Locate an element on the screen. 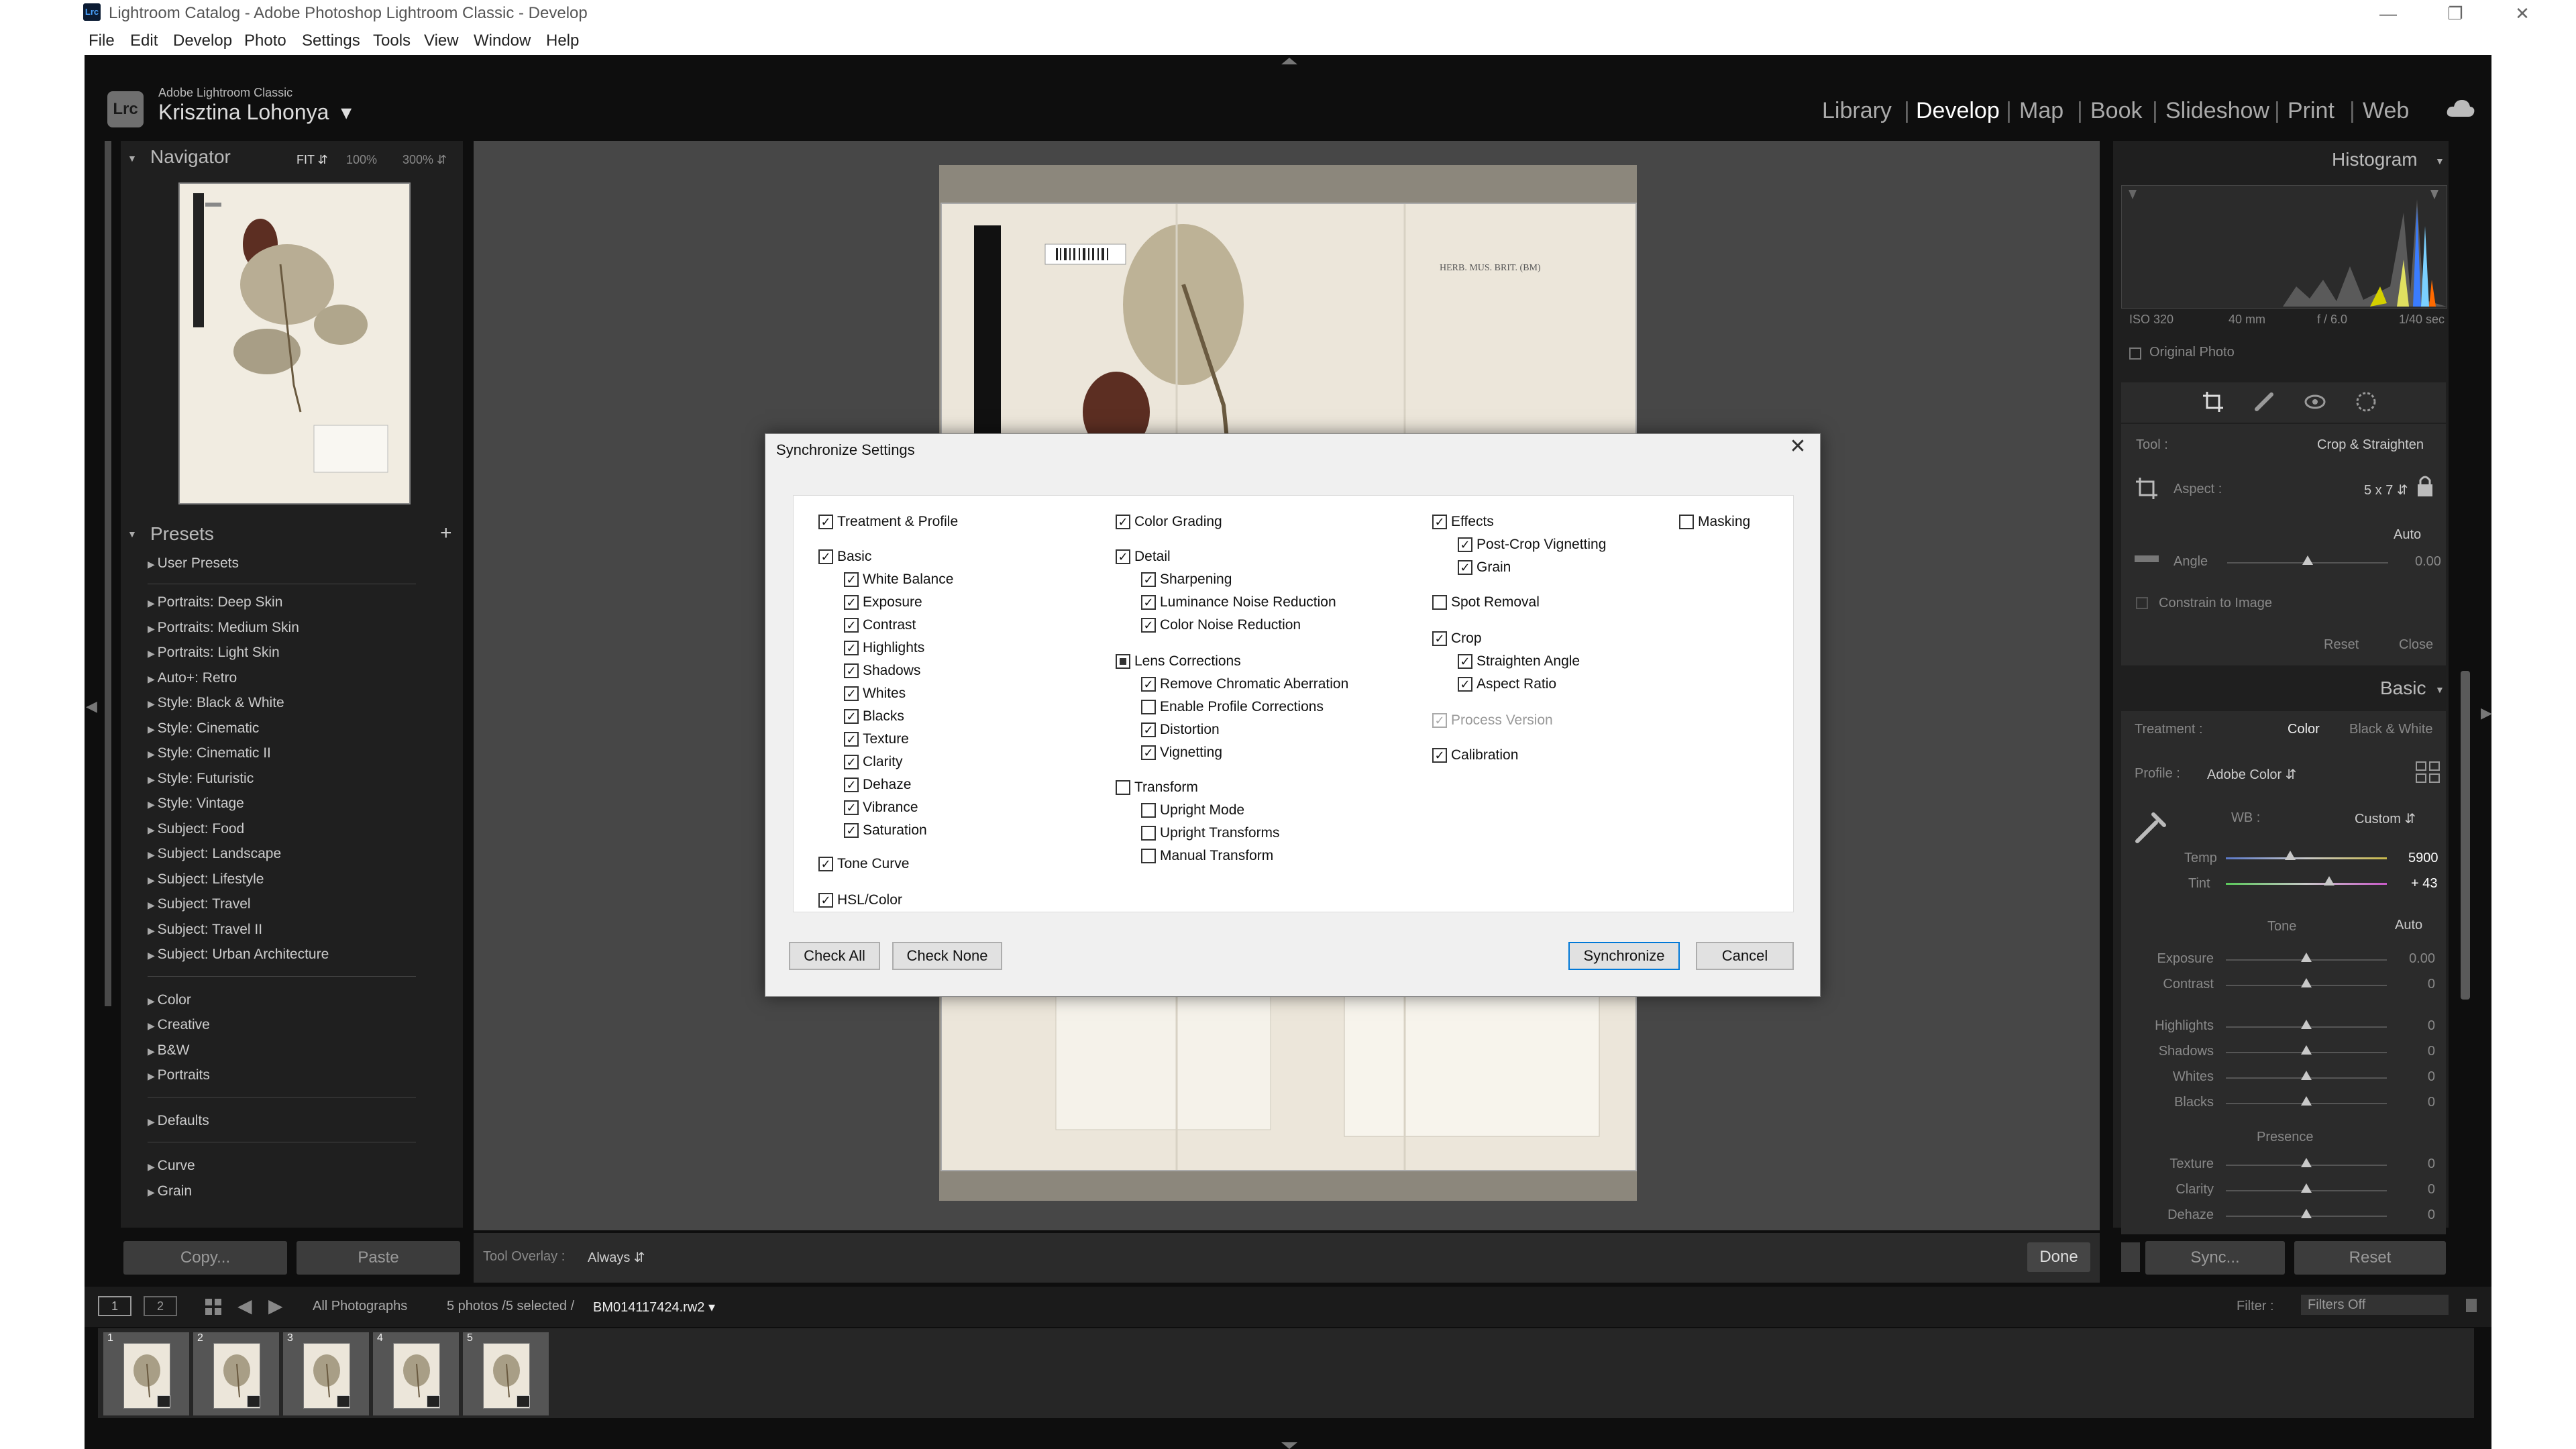  navigator-preview is located at coordinates (294, 343).